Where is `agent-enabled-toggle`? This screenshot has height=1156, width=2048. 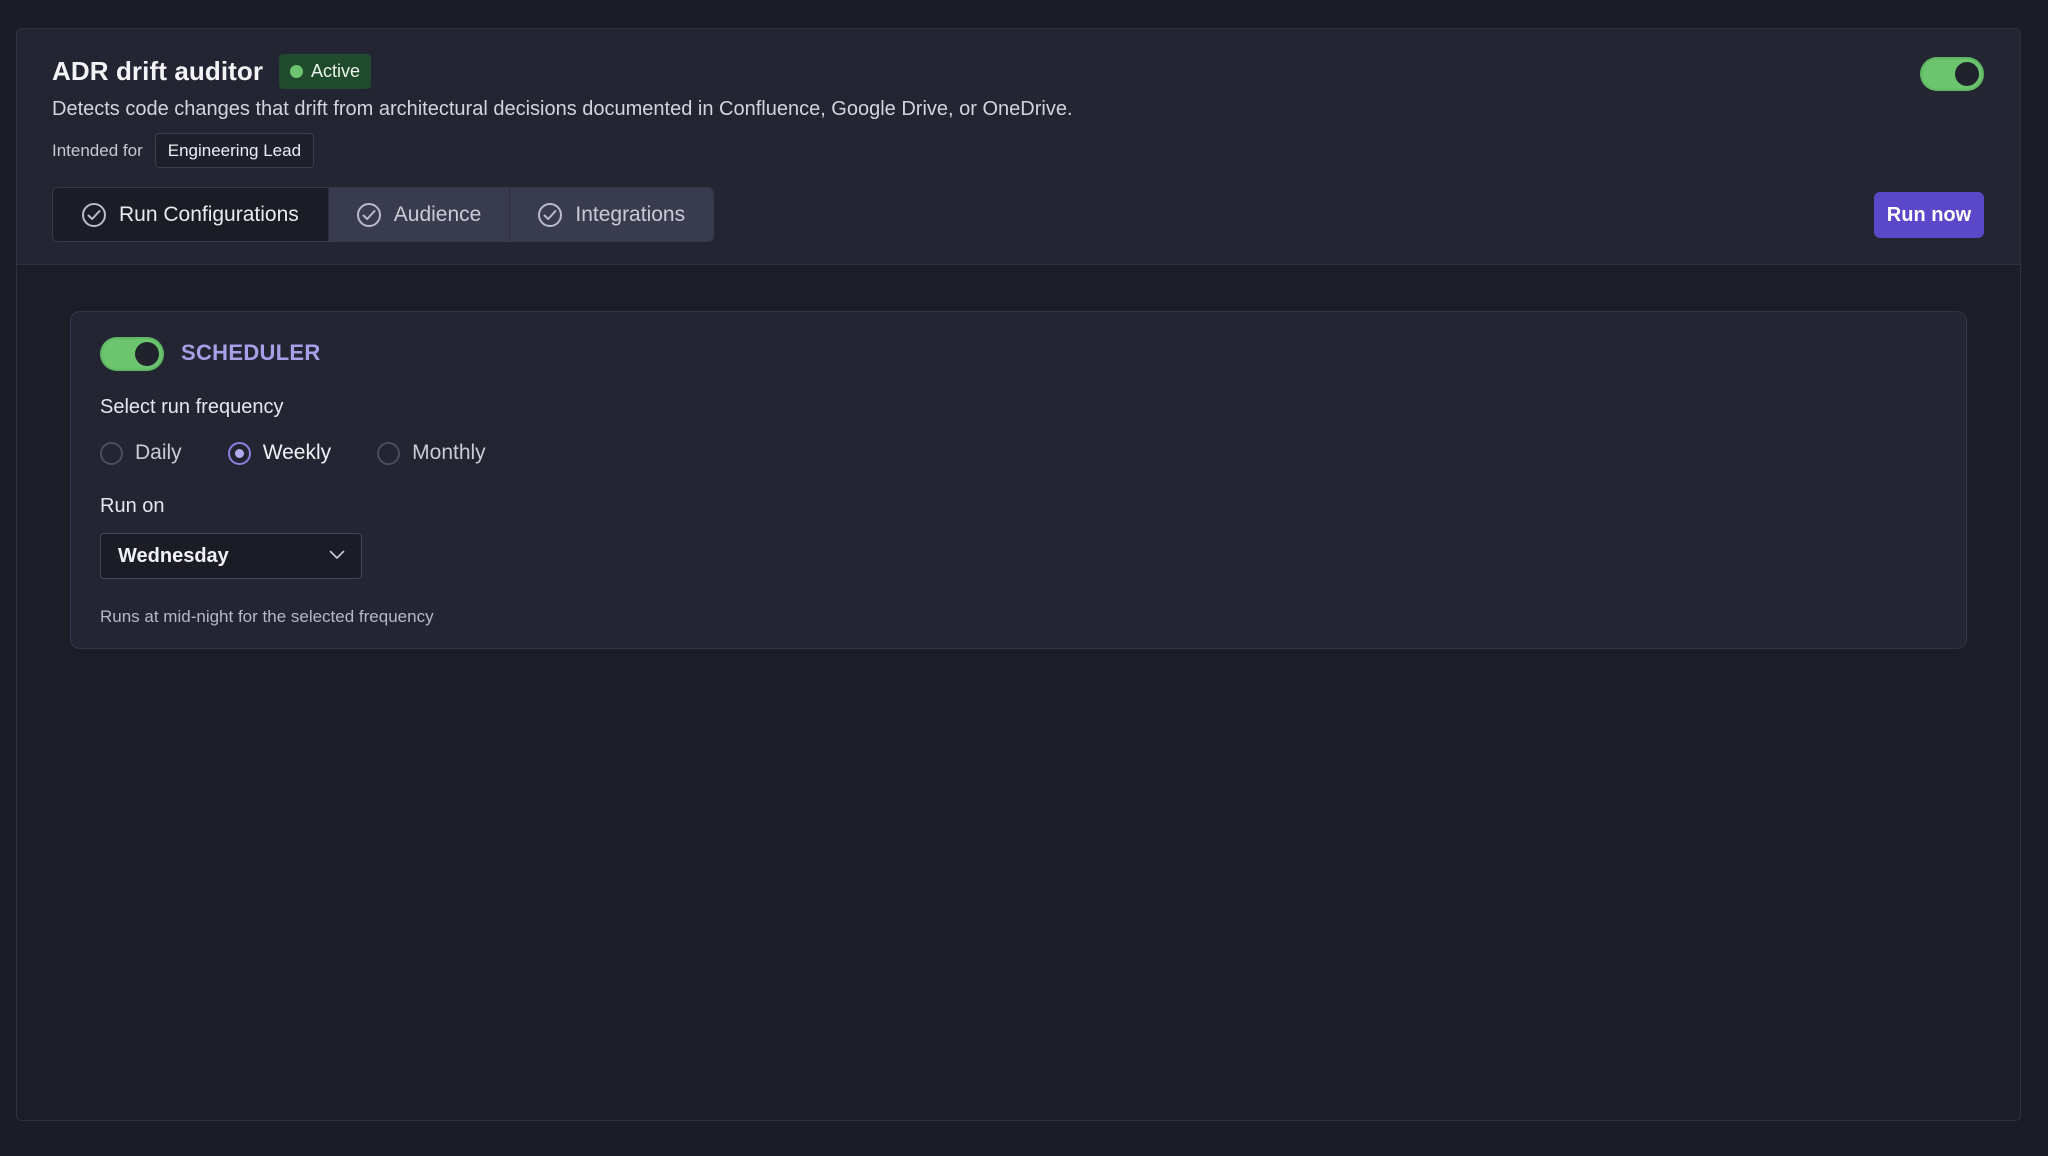 agent-enabled-toggle is located at coordinates (1952, 74).